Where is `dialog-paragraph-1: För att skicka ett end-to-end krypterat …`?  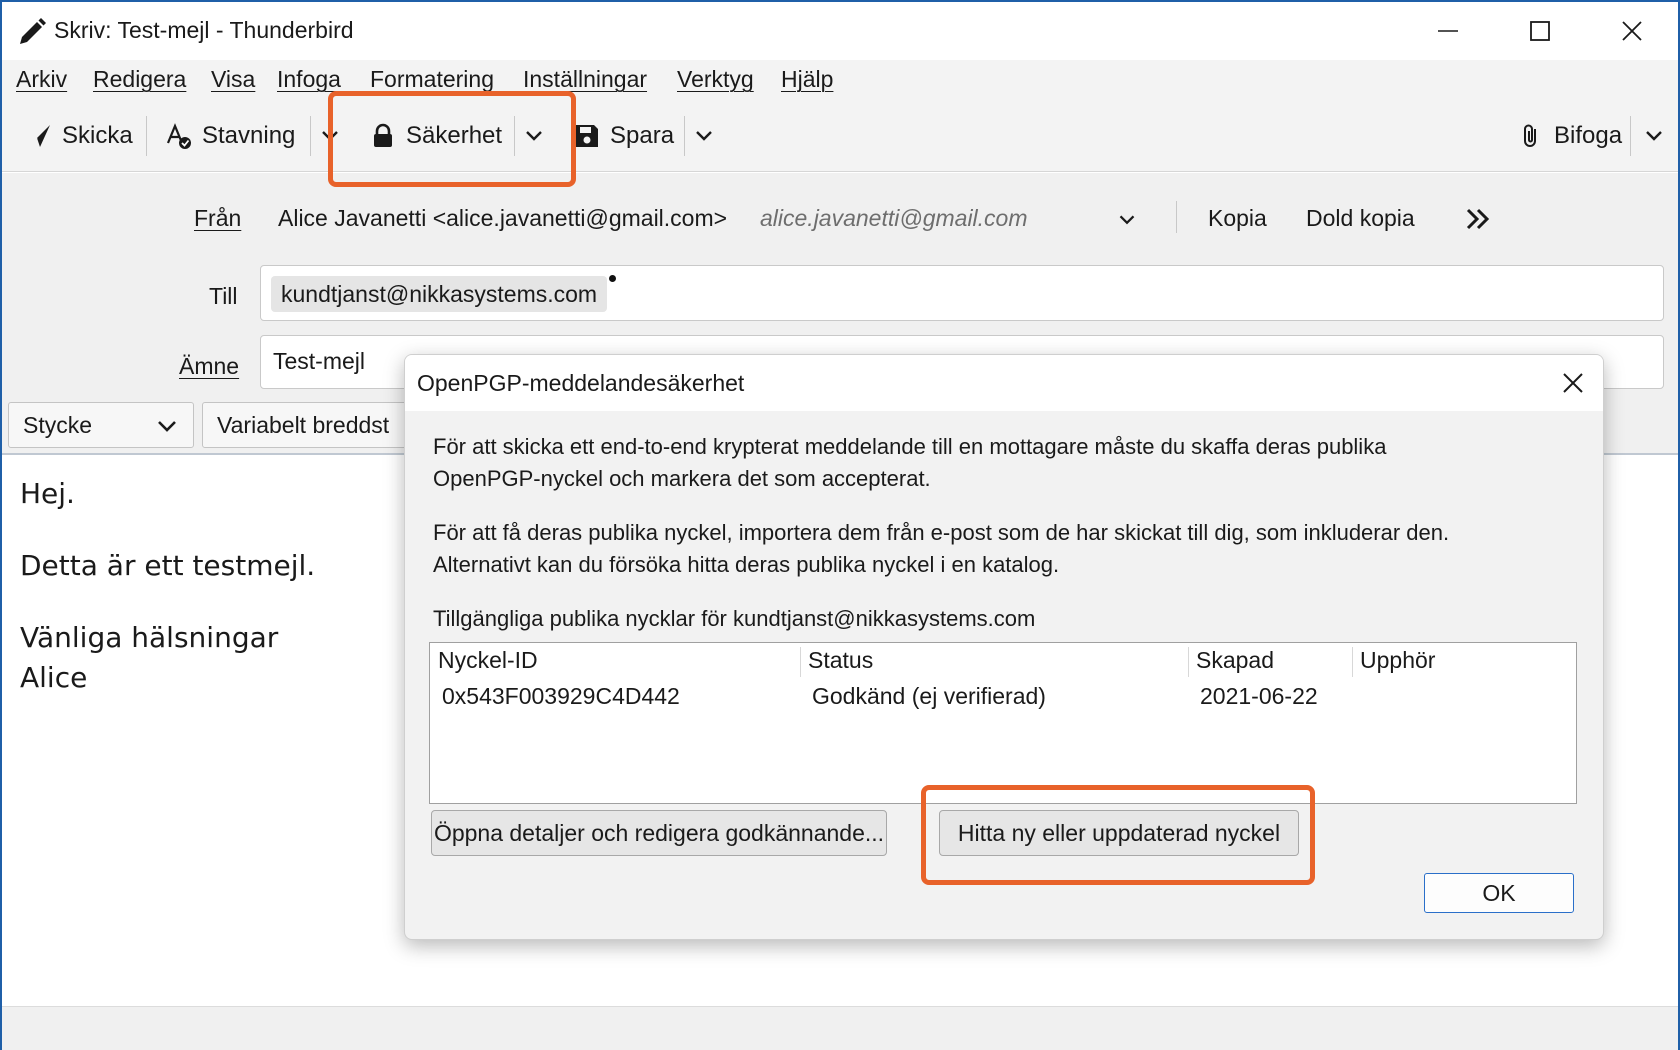
dialog-paragraph-1: För att skicka ett end-to-end krypterat … is located at coordinates (1008, 463).